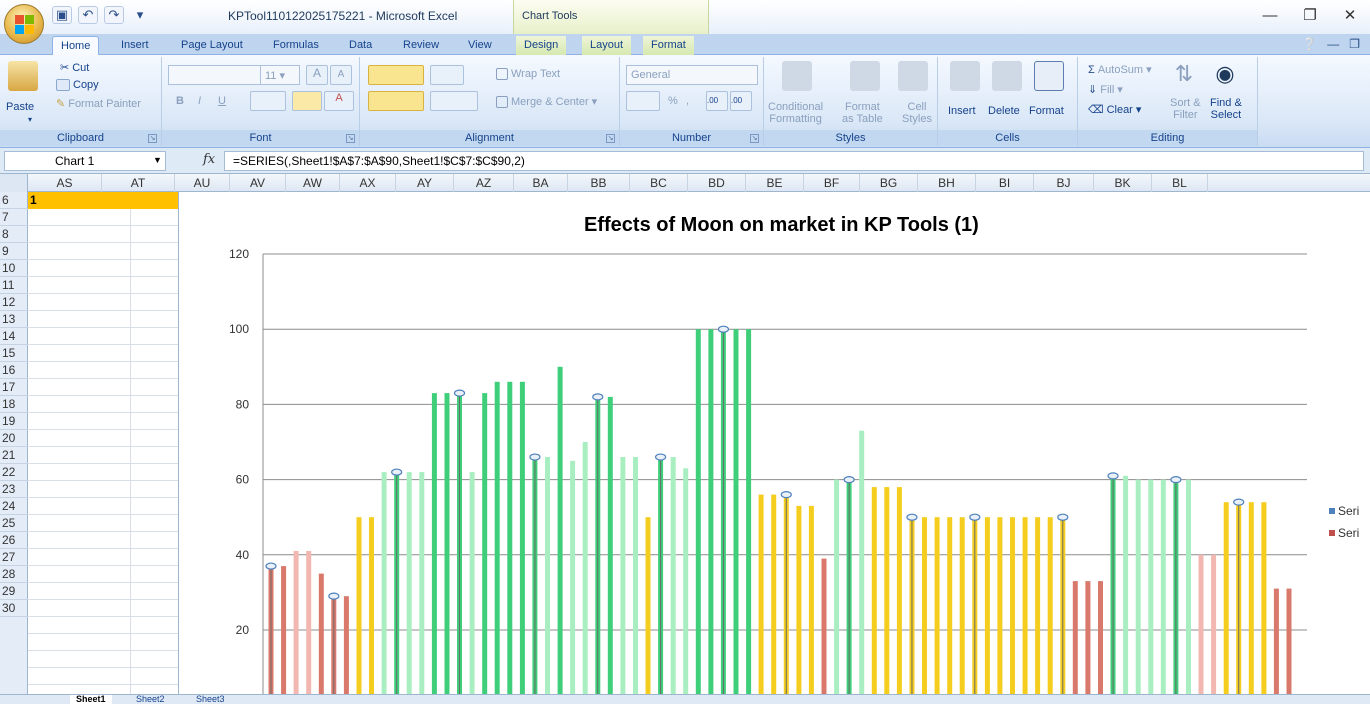  Describe the element at coordinates (1180, 183) in the screenshot. I see `column-header-bl: BL` at that location.